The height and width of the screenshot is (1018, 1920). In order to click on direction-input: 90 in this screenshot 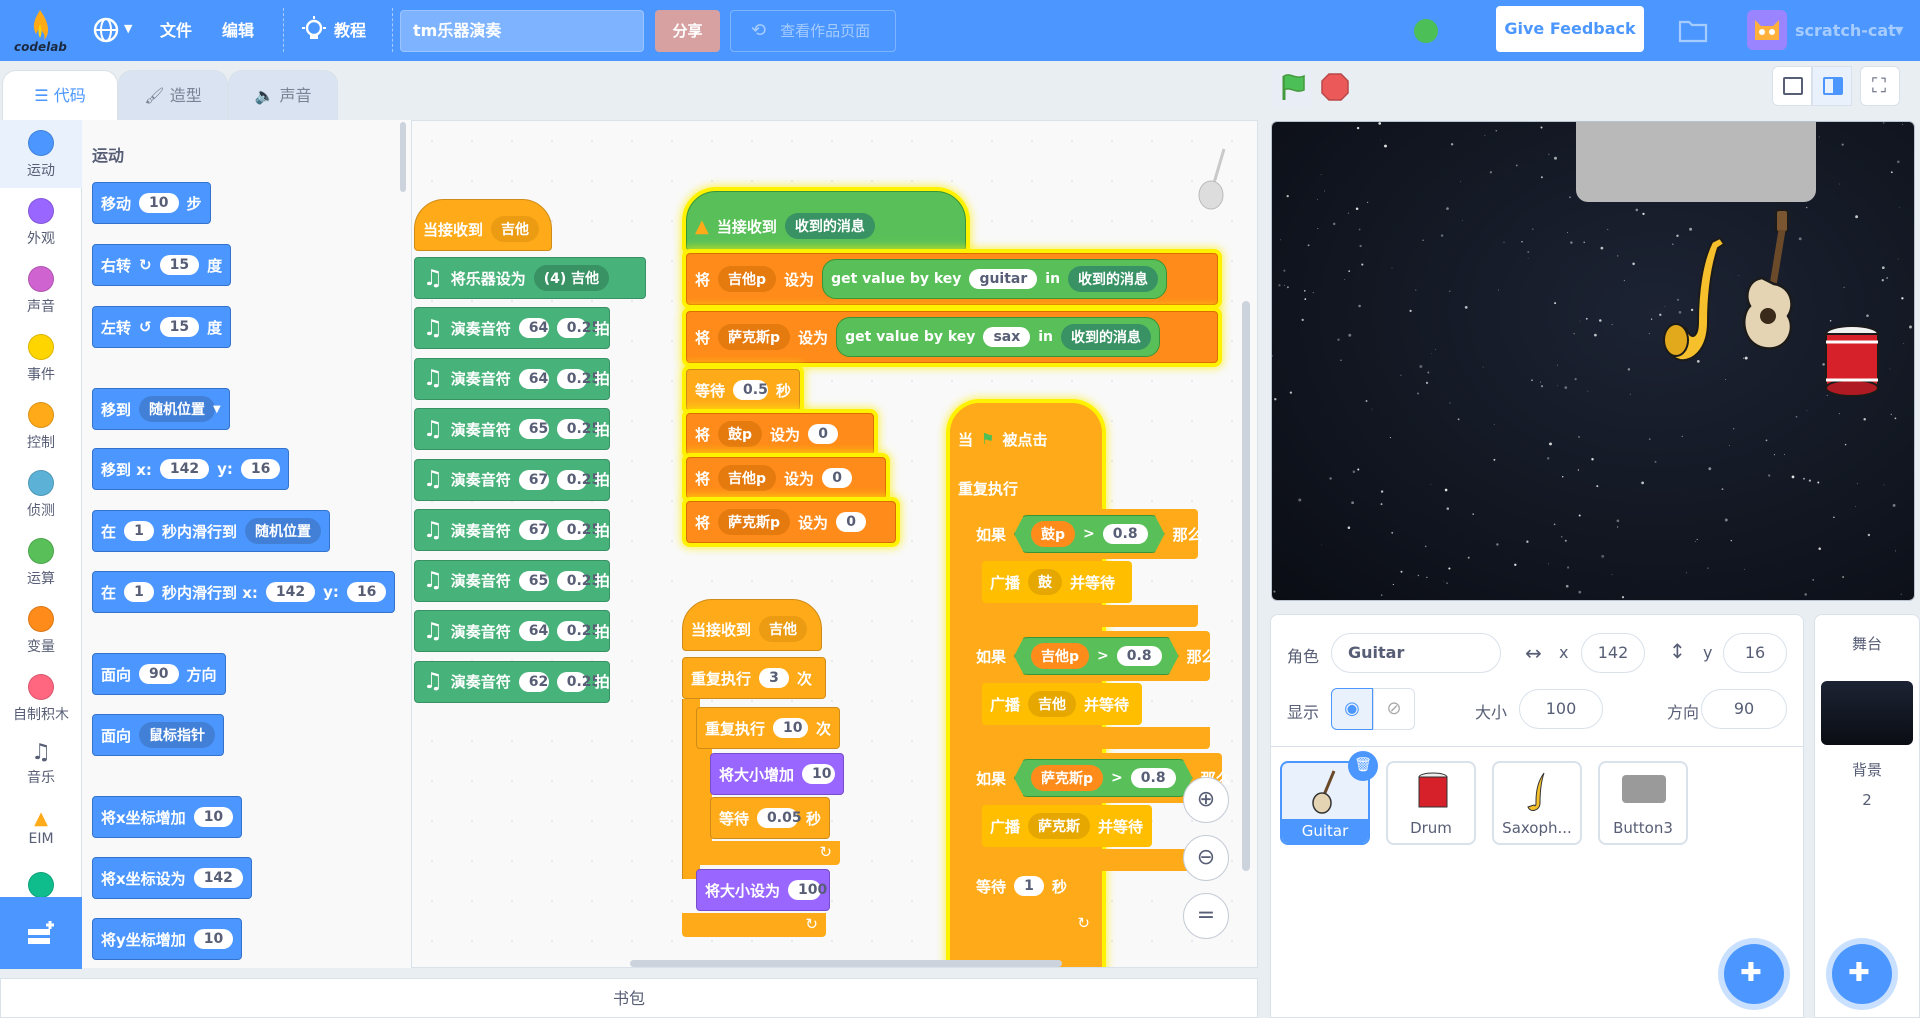, I will do `click(1744, 709)`.